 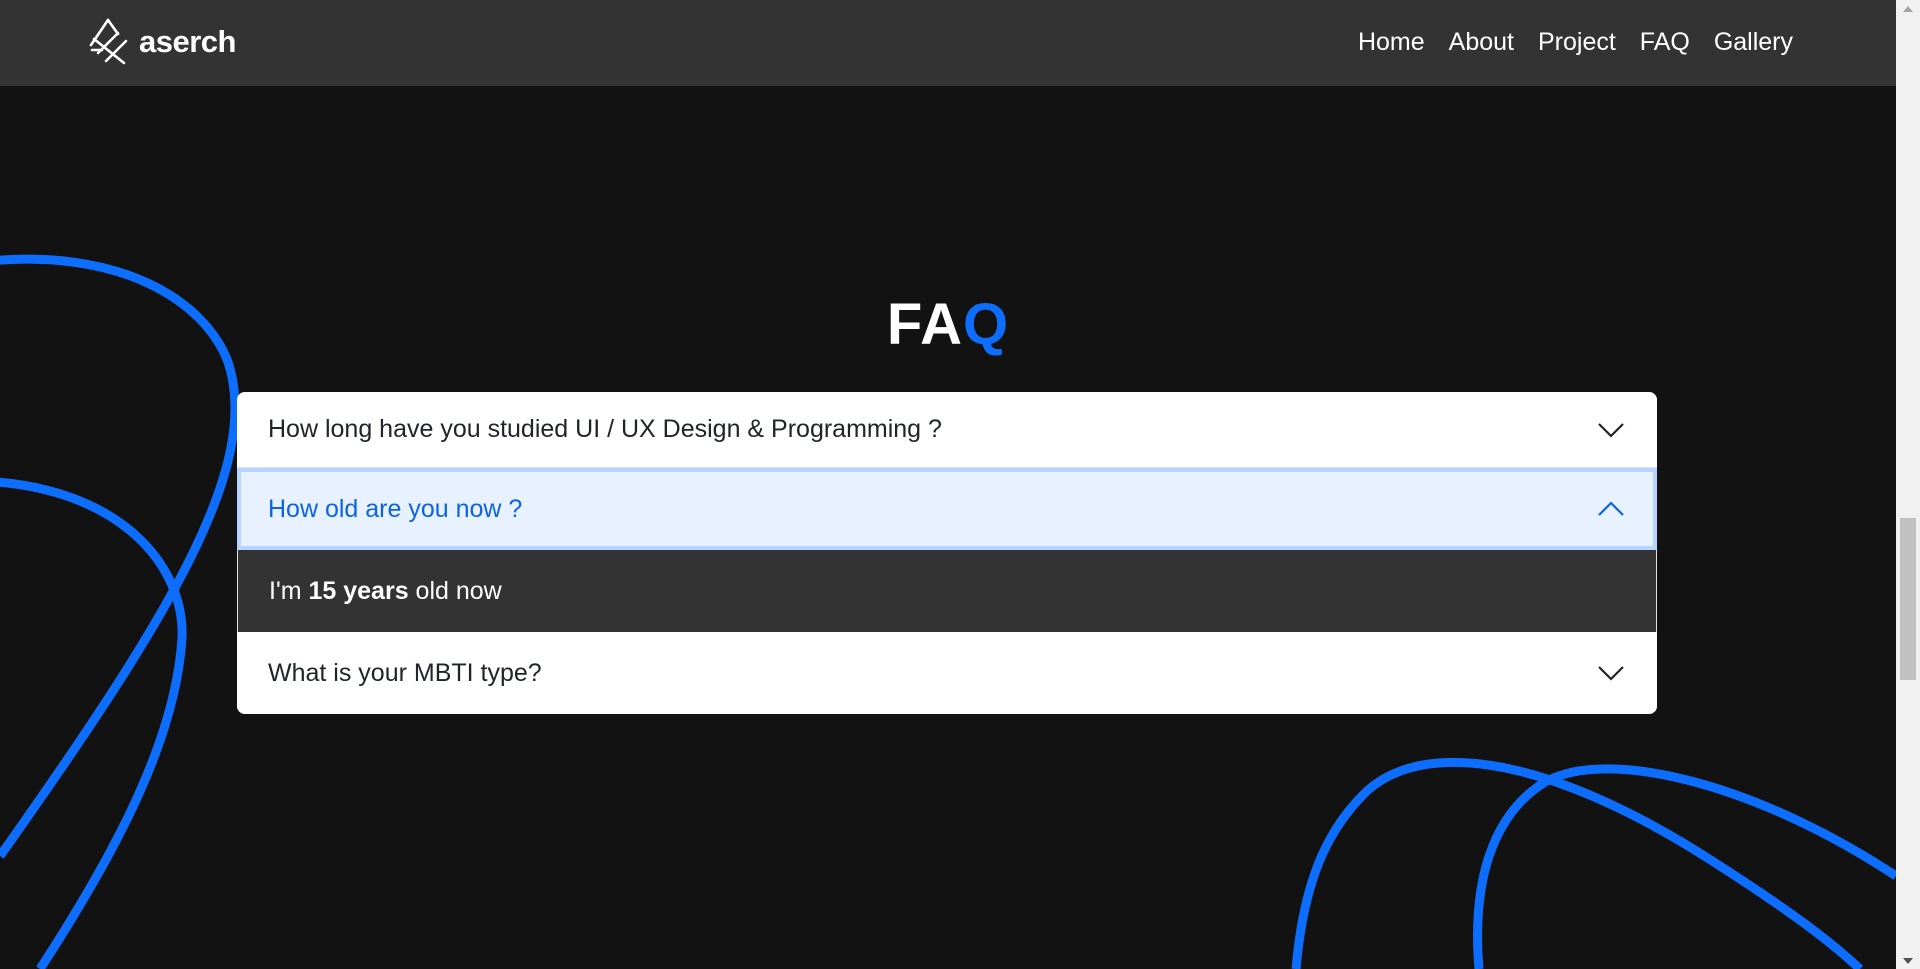 I want to click on faq-heading: FAQ, so click(x=948, y=324).